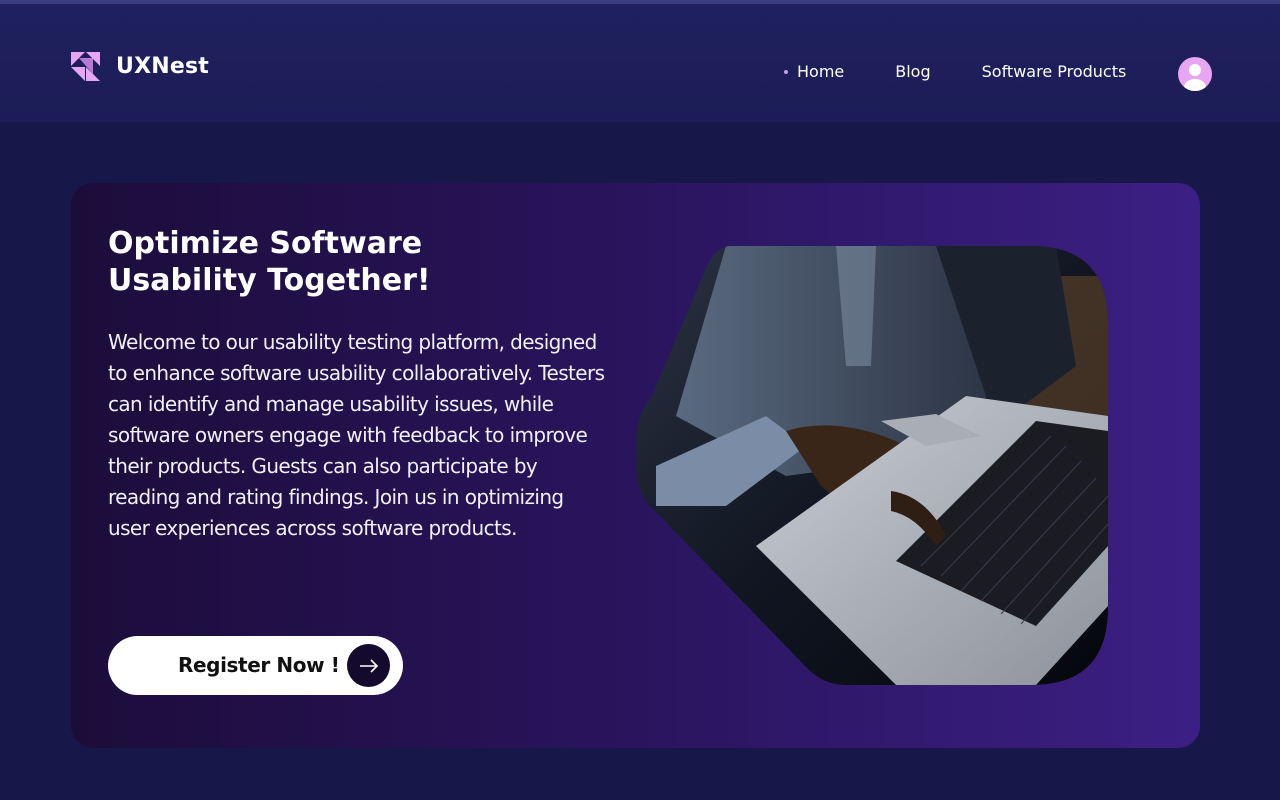 The width and height of the screenshot is (1280, 800). Describe the element at coordinates (955, 71) in the screenshot. I see `main-nav: Home Blog Software Products` at that location.